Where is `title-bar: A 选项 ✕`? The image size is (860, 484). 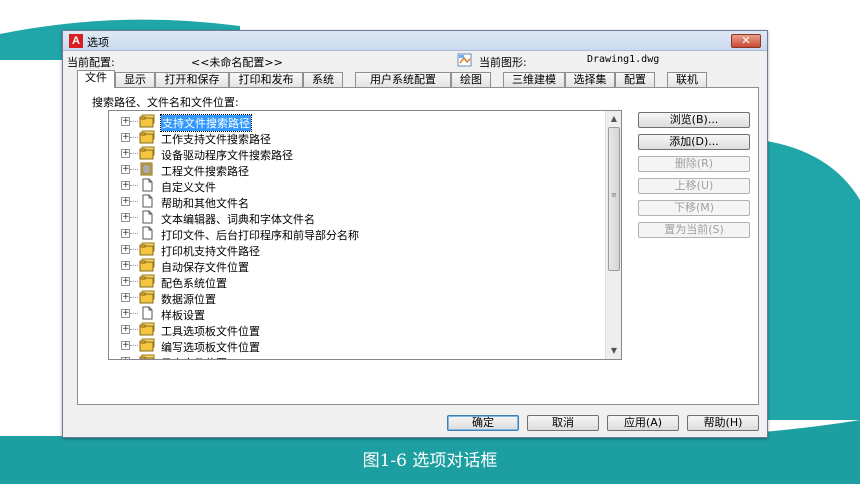 title-bar: A 选项 ✕ is located at coordinates (415, 41).